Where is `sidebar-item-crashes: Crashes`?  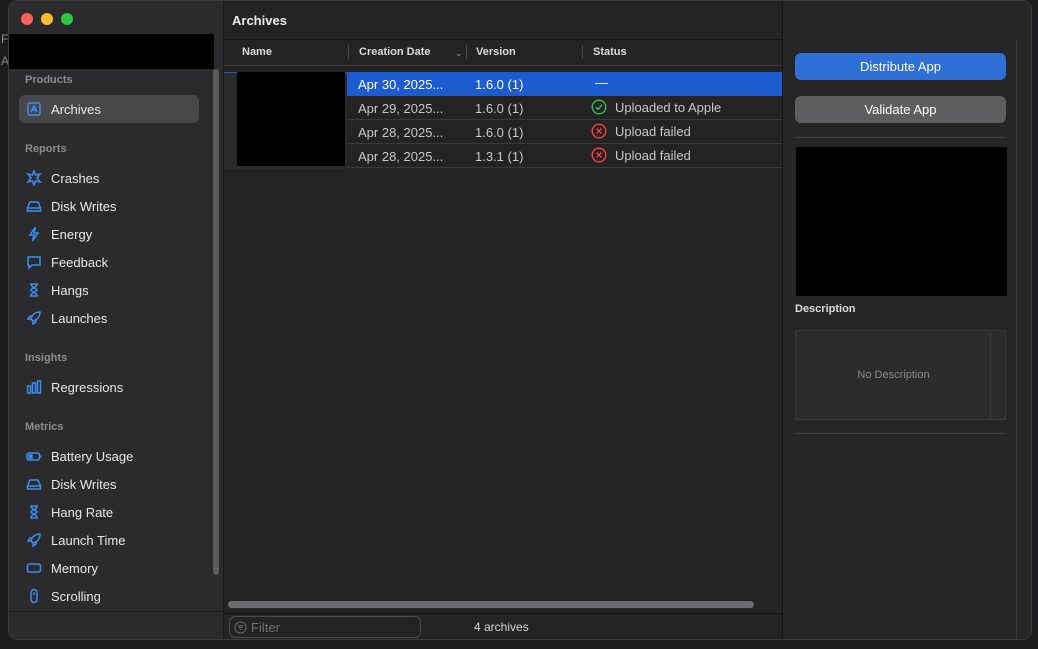
sidebar-item-crashes: Crashes is located at coordinates (109, 178).